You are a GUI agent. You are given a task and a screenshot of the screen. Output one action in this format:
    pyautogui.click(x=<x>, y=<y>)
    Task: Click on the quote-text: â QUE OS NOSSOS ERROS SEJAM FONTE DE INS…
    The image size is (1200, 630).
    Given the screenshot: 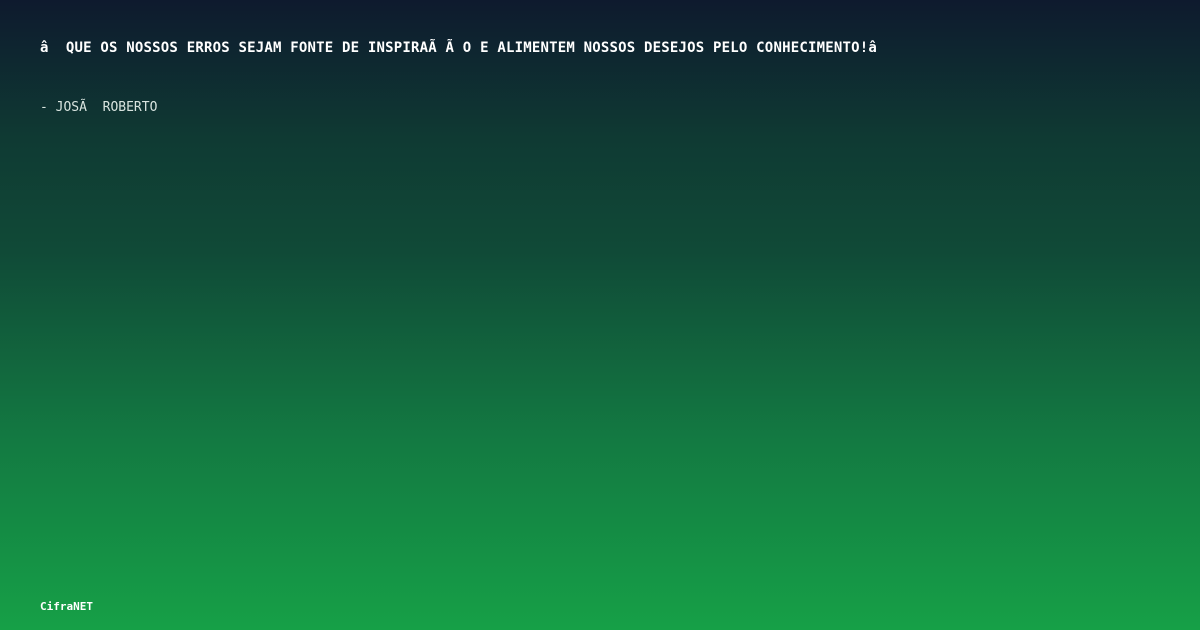 What is the action you would take?
    pyautogui.click(x=458, y=48)
    